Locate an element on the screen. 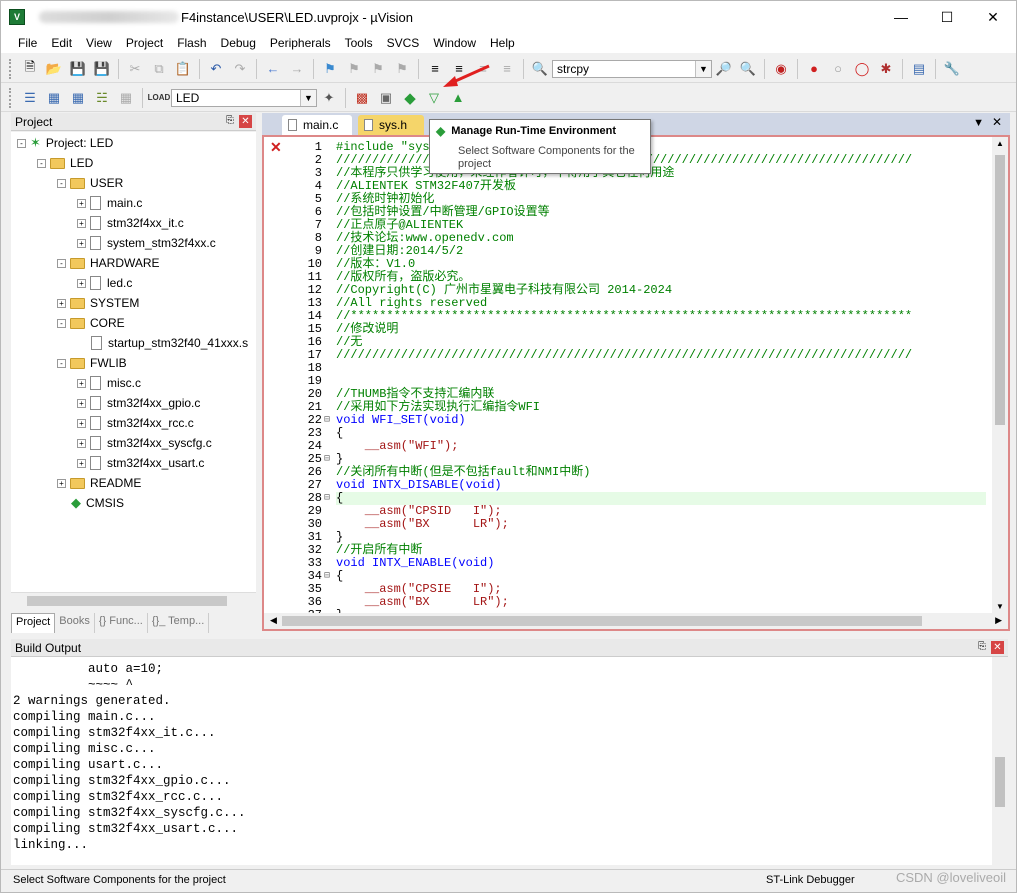  file-item: + led.c is located at coordinates (104, 283).